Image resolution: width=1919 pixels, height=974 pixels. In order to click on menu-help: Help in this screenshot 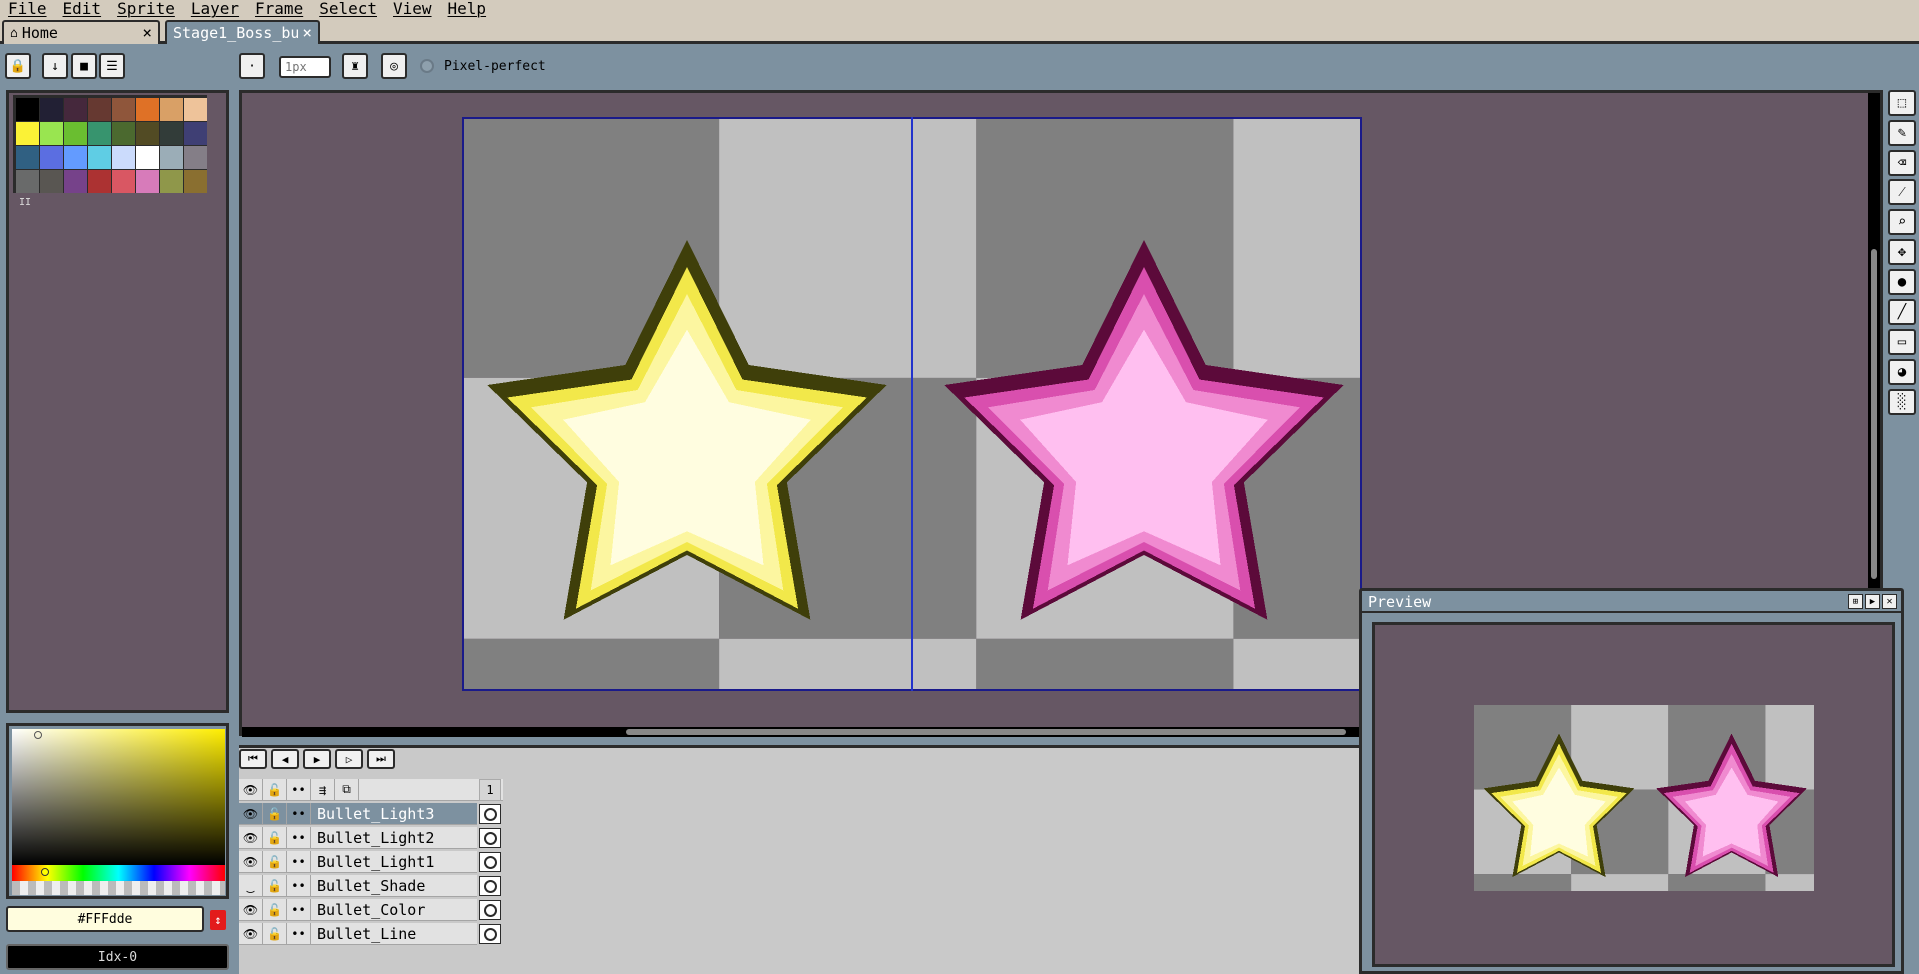, I will do `click(467, 9)`.